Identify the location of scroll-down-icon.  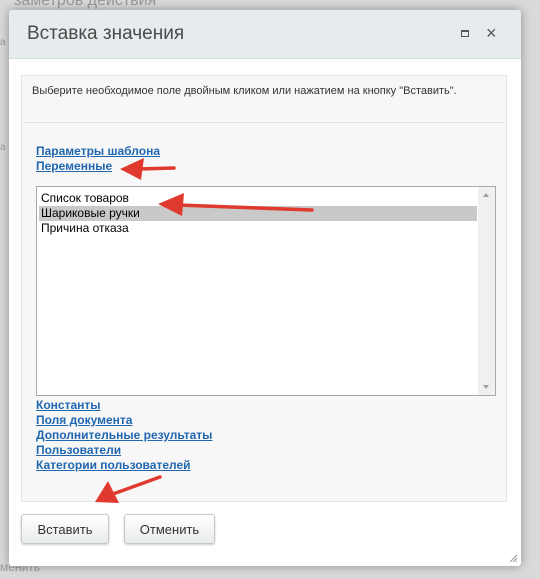
(486, 387).